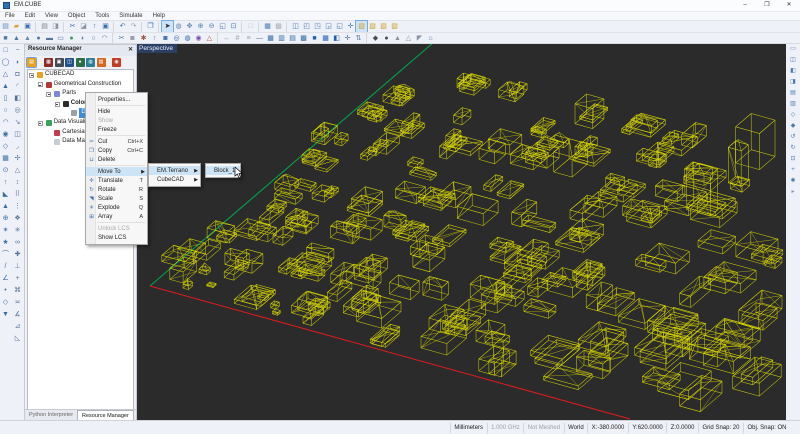 This screenshot has width=800, height=434. I want to click on workspace1-icon: ▧, so click(361, 26).